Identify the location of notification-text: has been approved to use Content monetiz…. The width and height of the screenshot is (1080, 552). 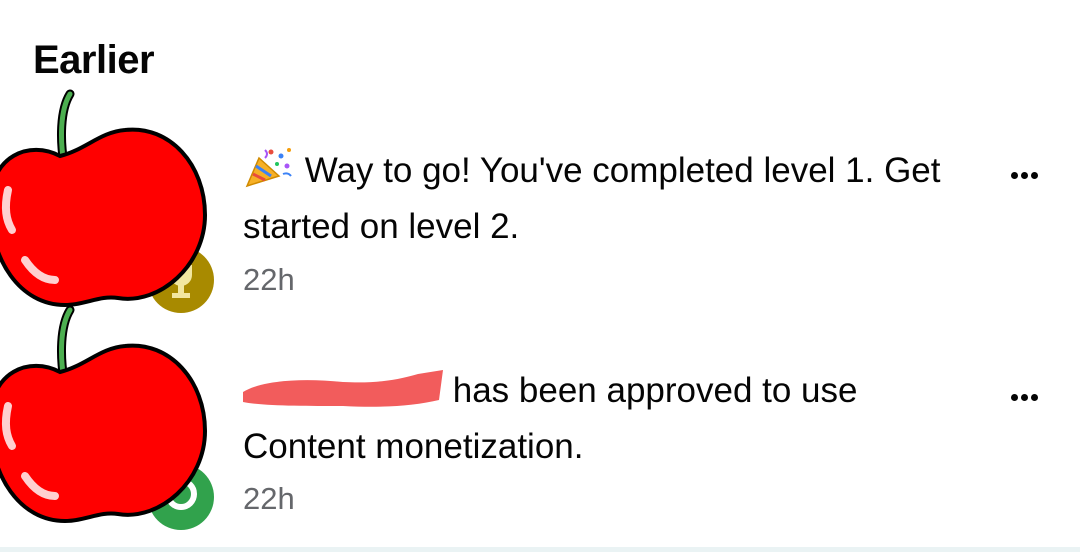
(593, 419).